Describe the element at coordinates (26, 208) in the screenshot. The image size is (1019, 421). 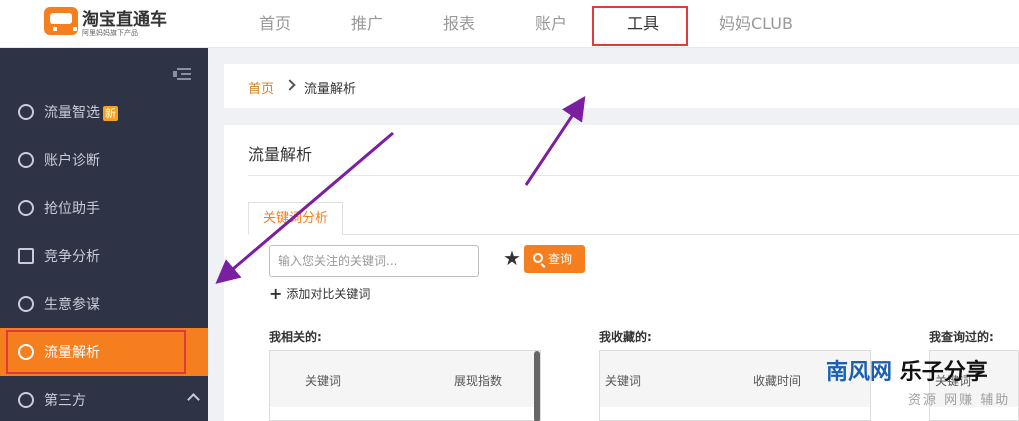
I see `target-icon` at that location.